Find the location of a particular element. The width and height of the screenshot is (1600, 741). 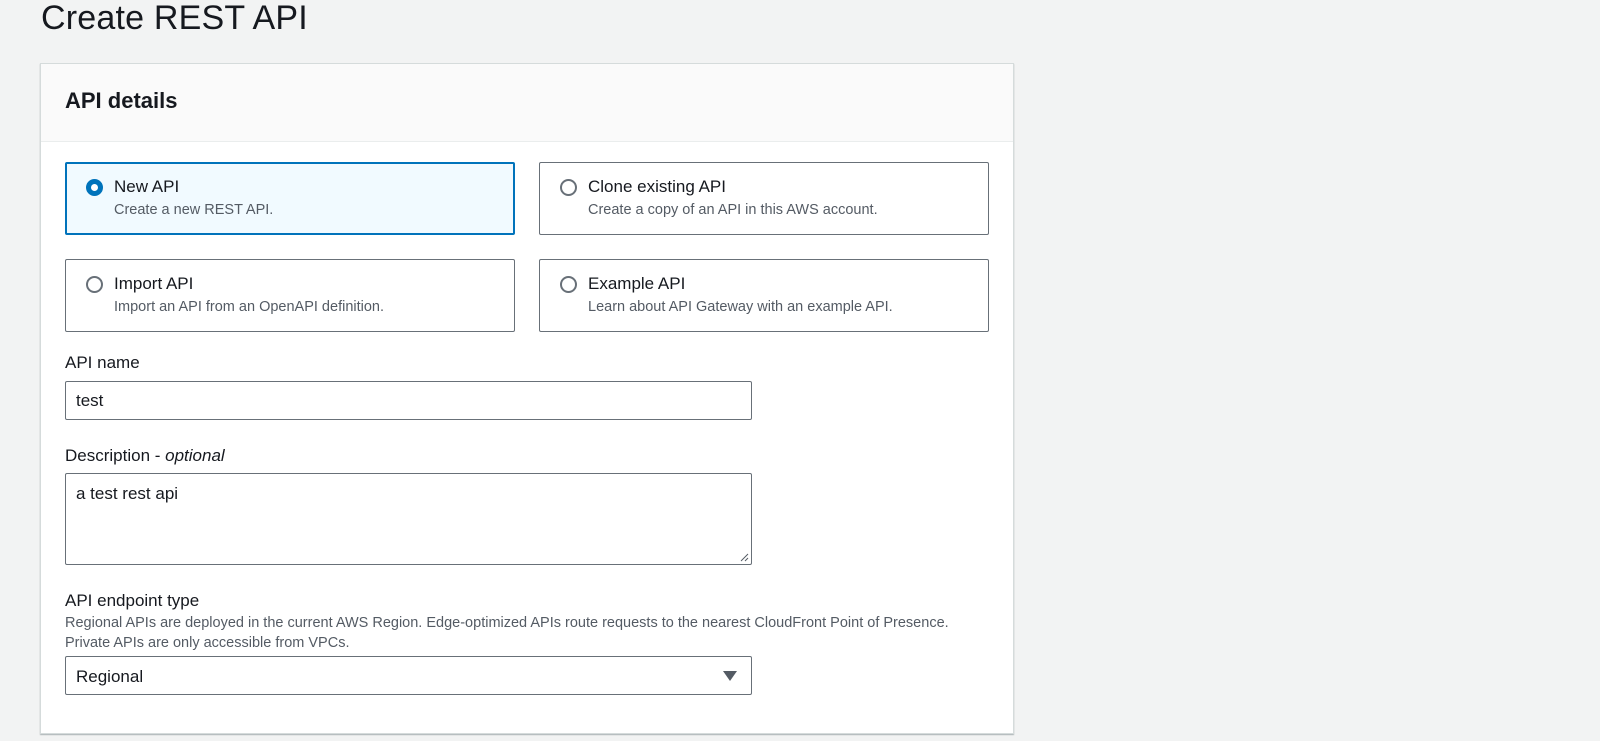

option-label: New API is located at coordinates (147, 186).